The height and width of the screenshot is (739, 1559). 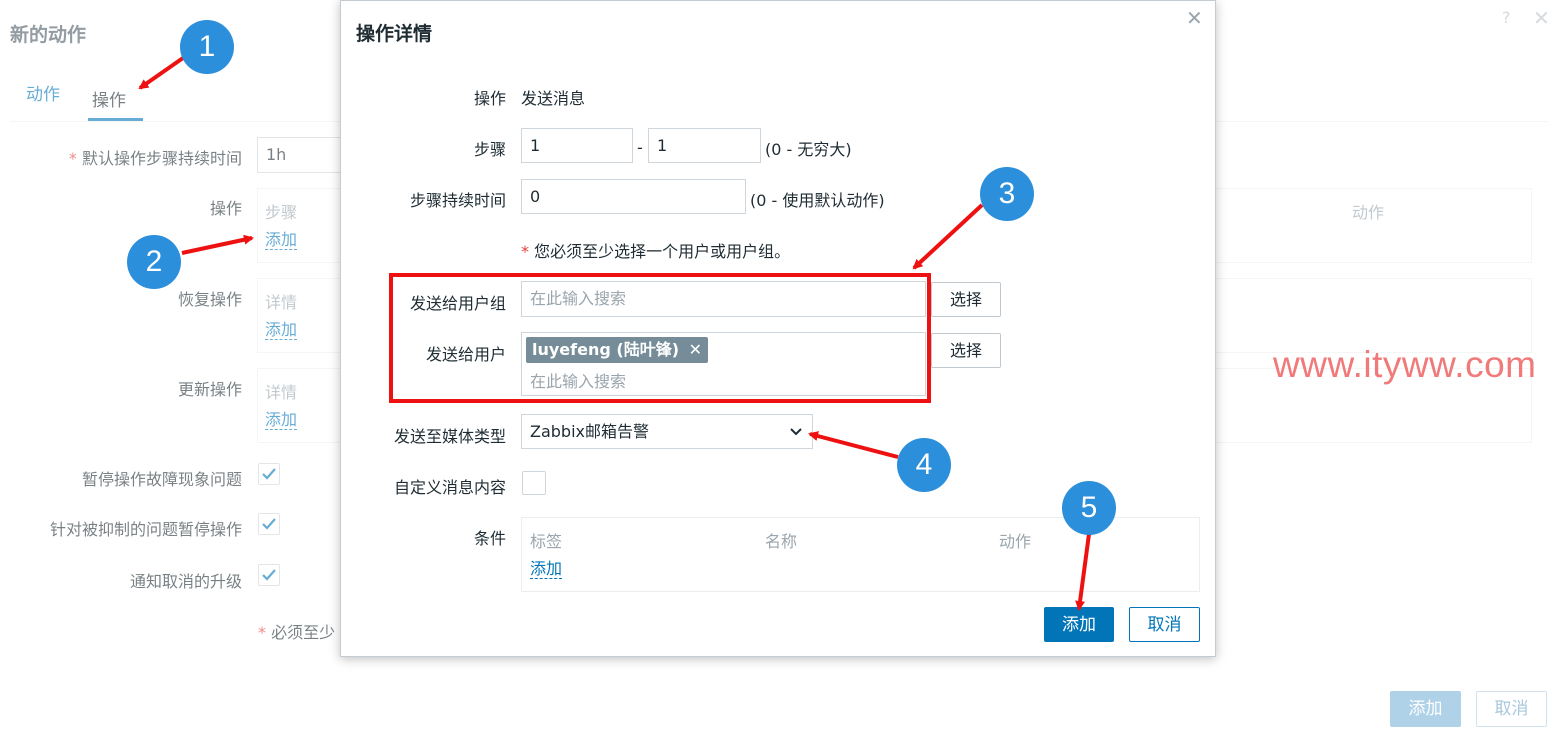 What do you see at coordinates (924, 465) in the screenshot?
I see `annotation-4: 4` at bounding box center [924, 465].